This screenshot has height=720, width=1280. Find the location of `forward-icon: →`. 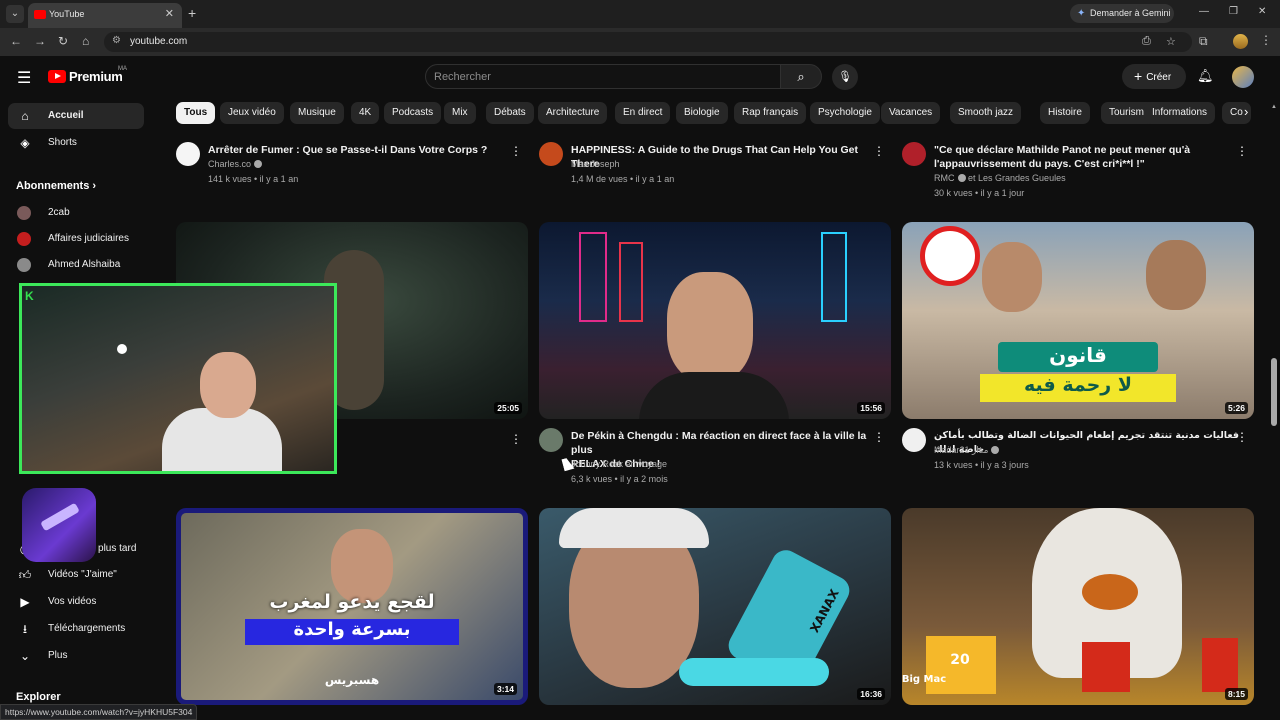

forward-icon: → is located at coordinates (40, 41).